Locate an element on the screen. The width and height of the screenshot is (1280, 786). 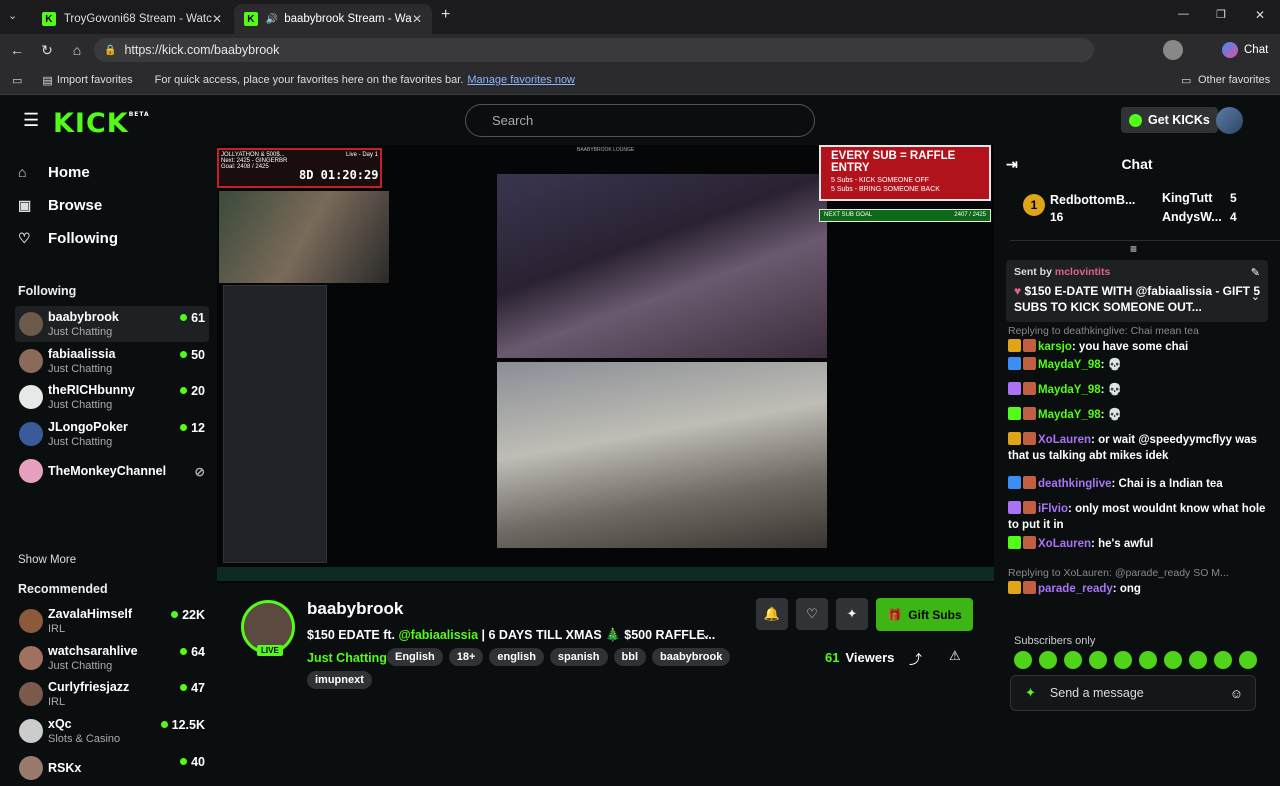
tag: English is located at coordinates (415, 657).